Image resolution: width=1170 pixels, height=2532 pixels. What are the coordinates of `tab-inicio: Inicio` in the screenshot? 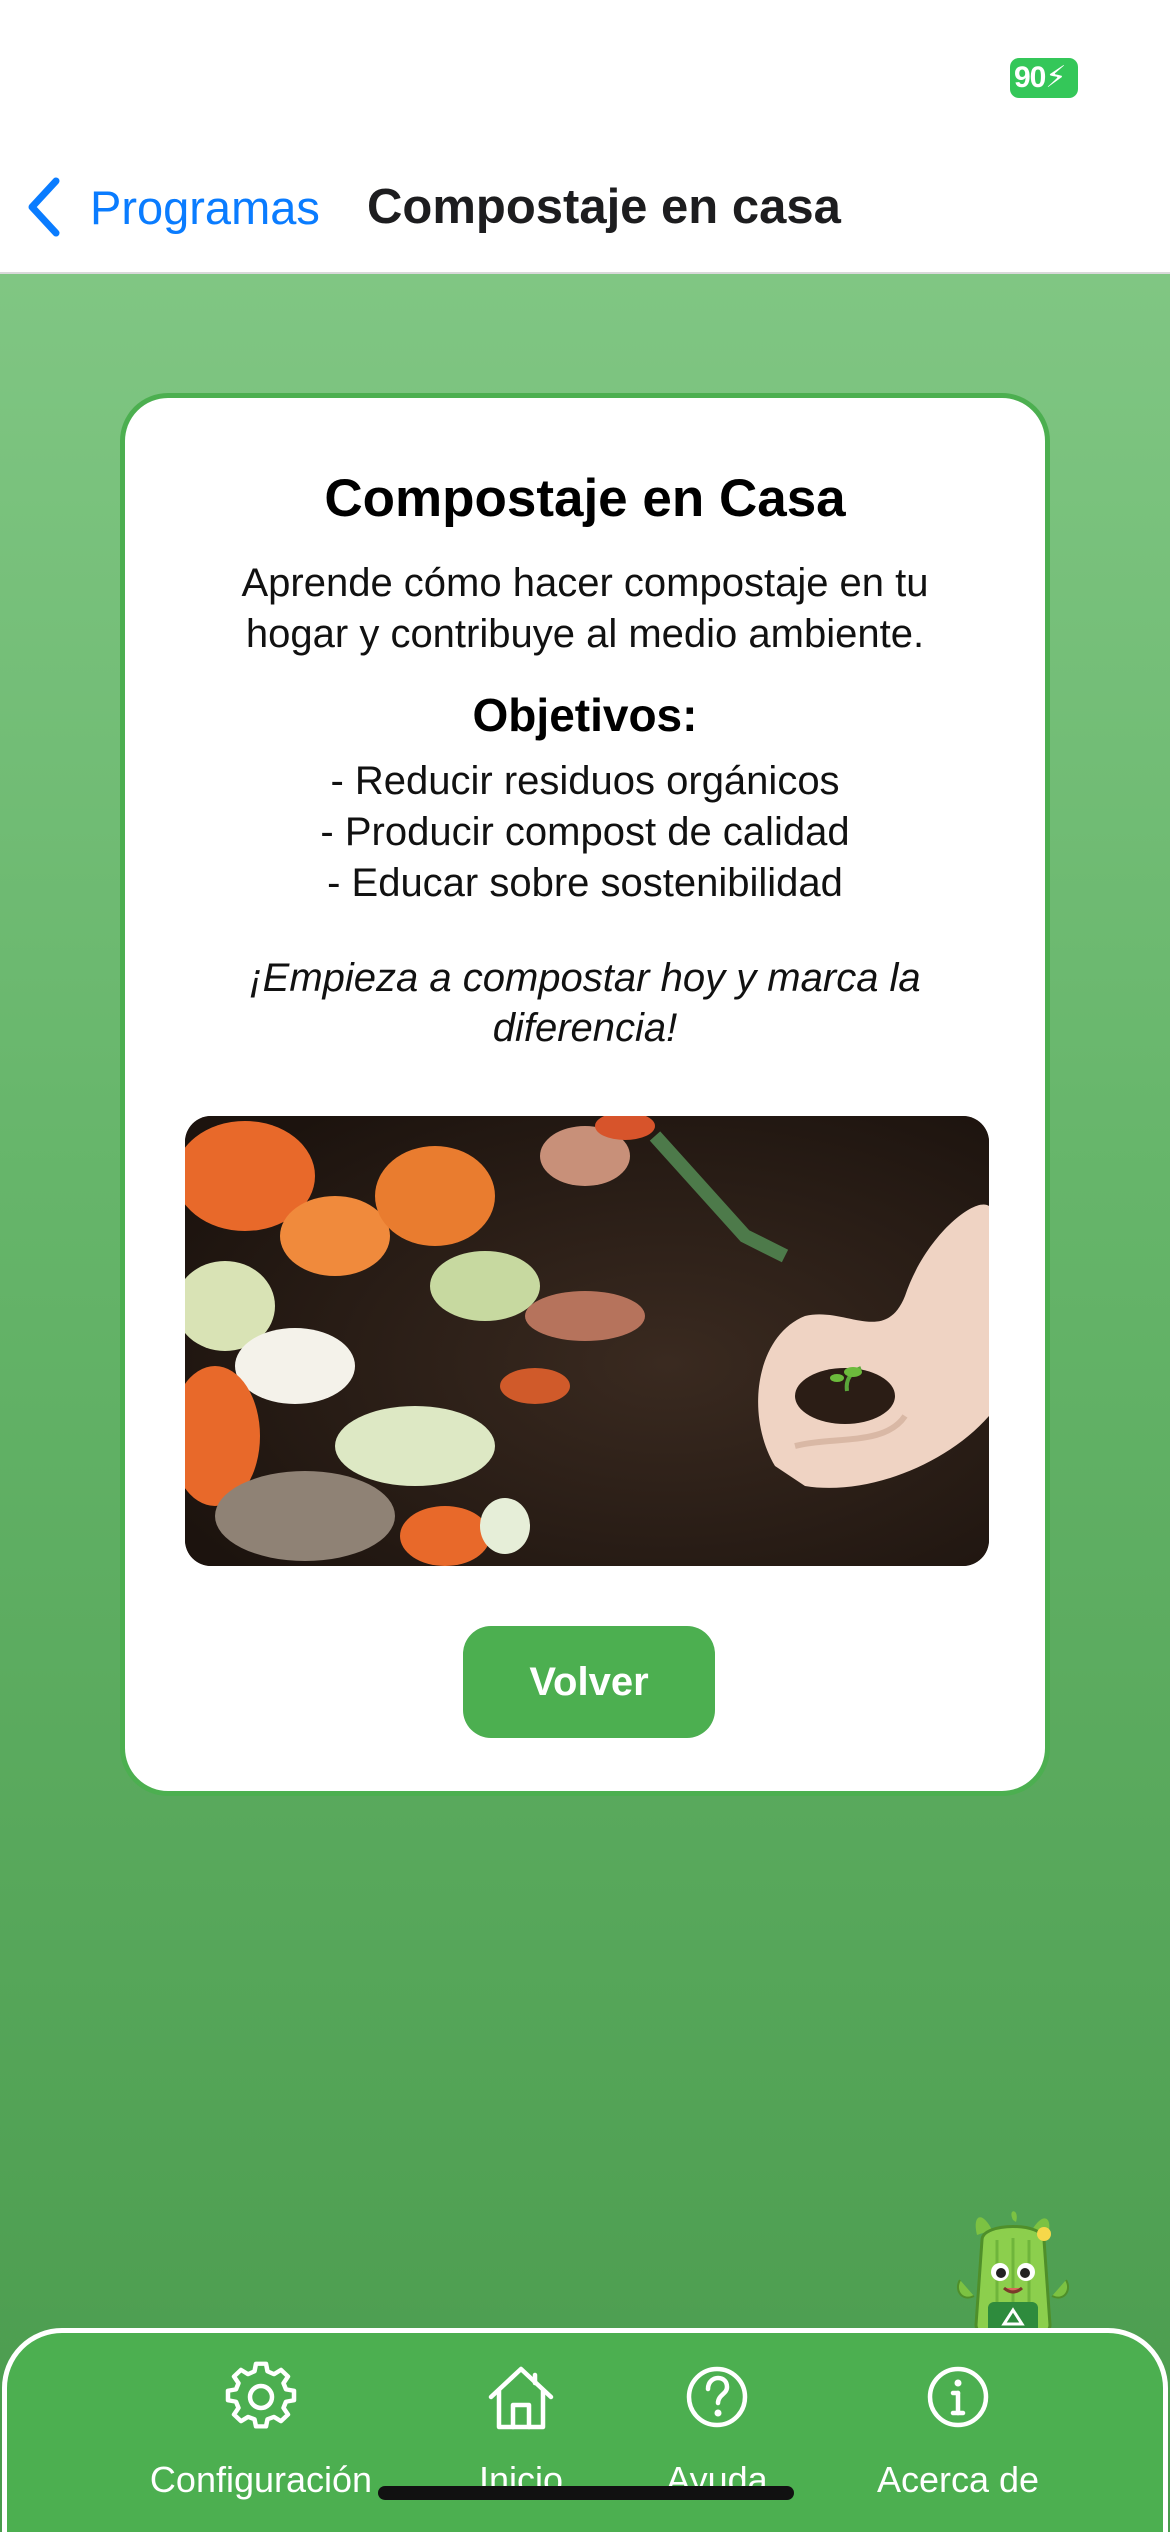 It's located at (521, 2431).